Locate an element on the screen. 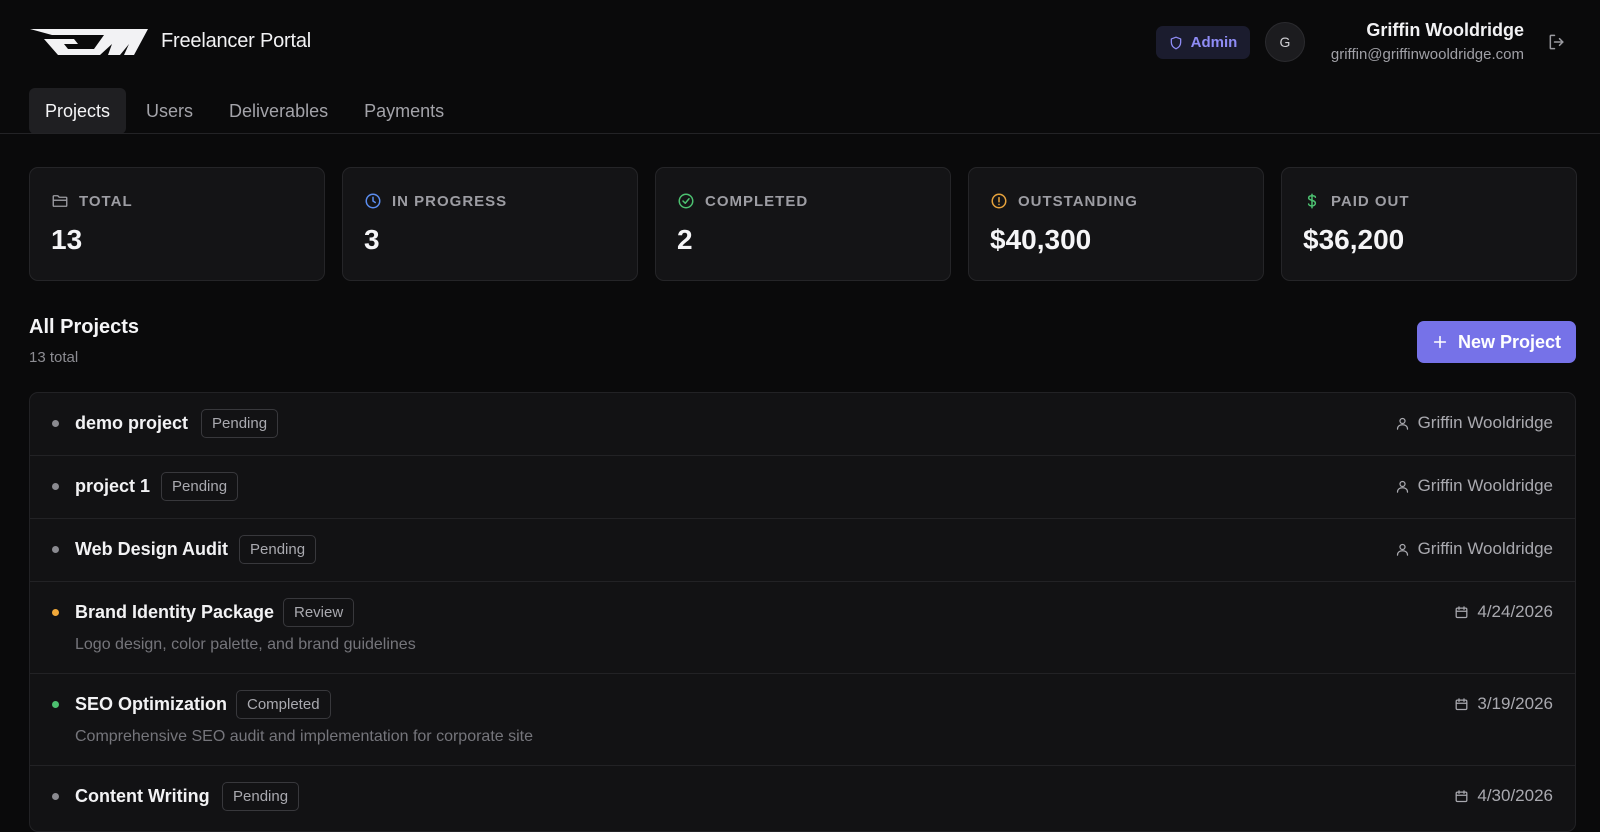 This screenshot has width=1600, height=832. shield-icon is located at coordinates (1175, 42).